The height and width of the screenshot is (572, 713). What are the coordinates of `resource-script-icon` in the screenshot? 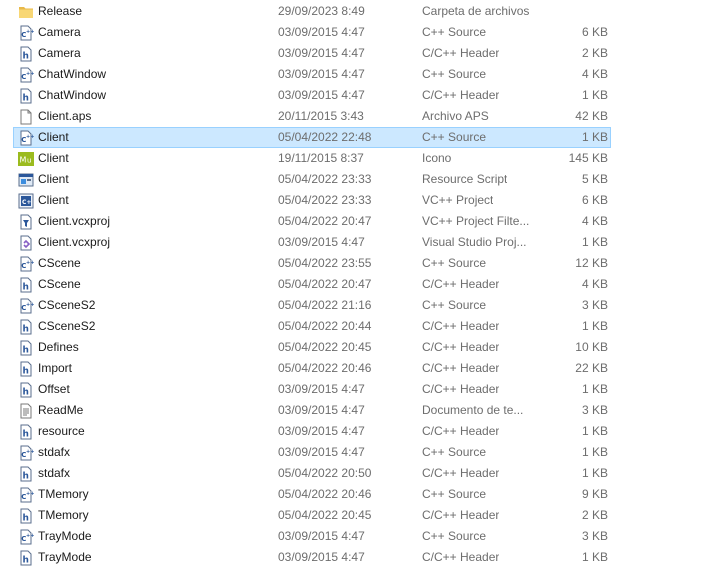 It's located at (26, 180).